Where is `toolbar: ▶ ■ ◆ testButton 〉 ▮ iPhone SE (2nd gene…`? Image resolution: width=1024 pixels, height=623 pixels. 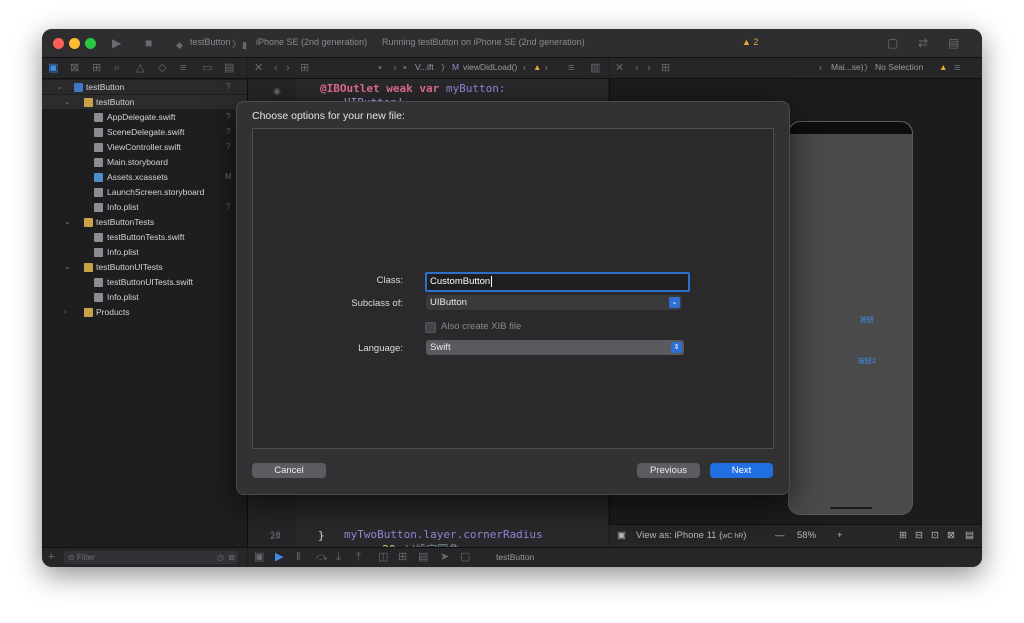
toolbar: ▶ ■ ◆ testButton 〉 ▮ iPhone SE (2nd gene… is located at coordinates (512, 43).